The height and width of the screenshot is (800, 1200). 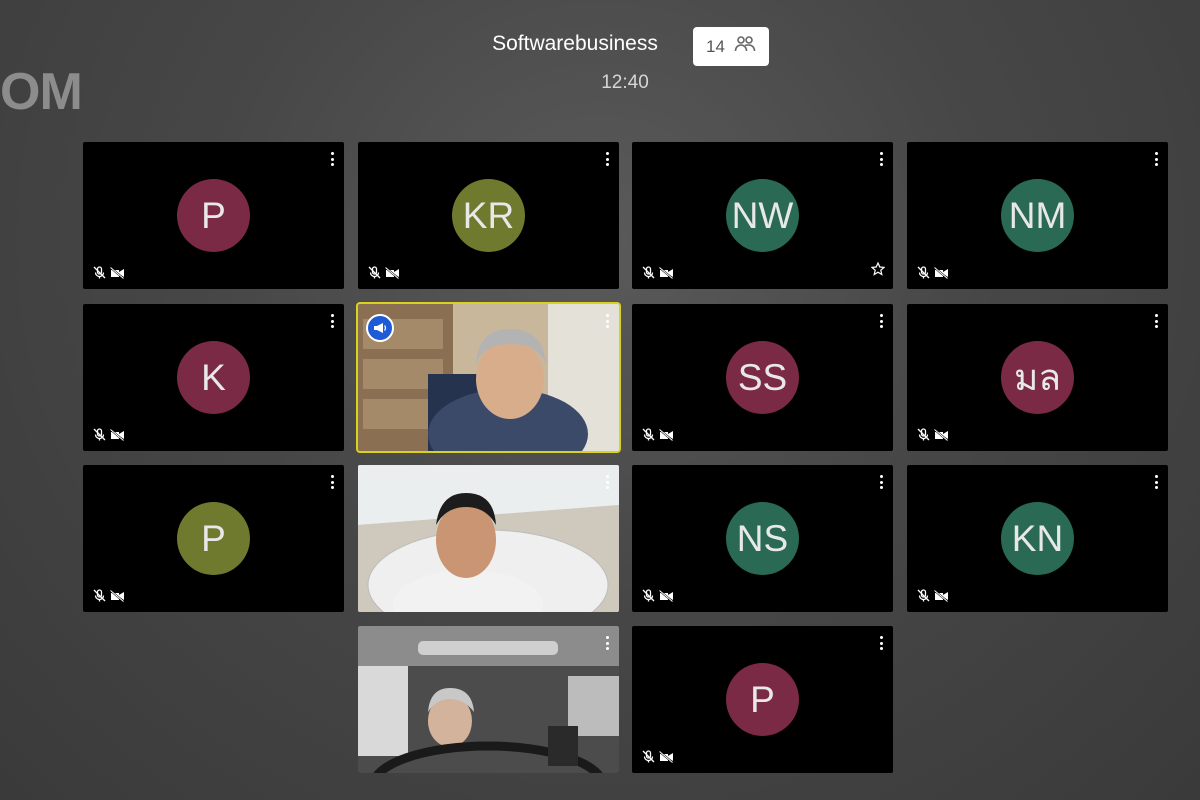 I want to click on participant-count: 14, so click(x=715, y=46).